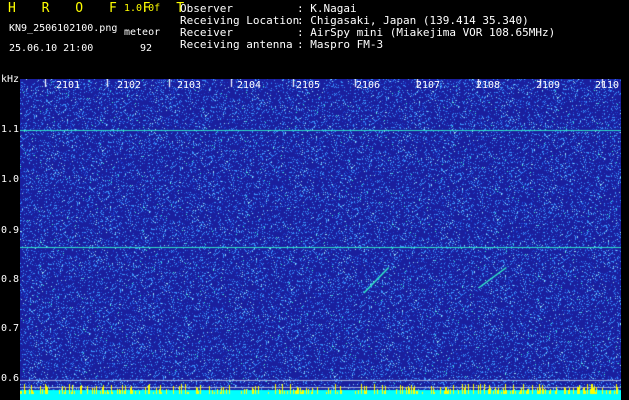 The height and width of the screenshot is (400, 629). Describe the element at coordinates (146, 48) in the screenshot. I see `meteor-count: 92` at that location.